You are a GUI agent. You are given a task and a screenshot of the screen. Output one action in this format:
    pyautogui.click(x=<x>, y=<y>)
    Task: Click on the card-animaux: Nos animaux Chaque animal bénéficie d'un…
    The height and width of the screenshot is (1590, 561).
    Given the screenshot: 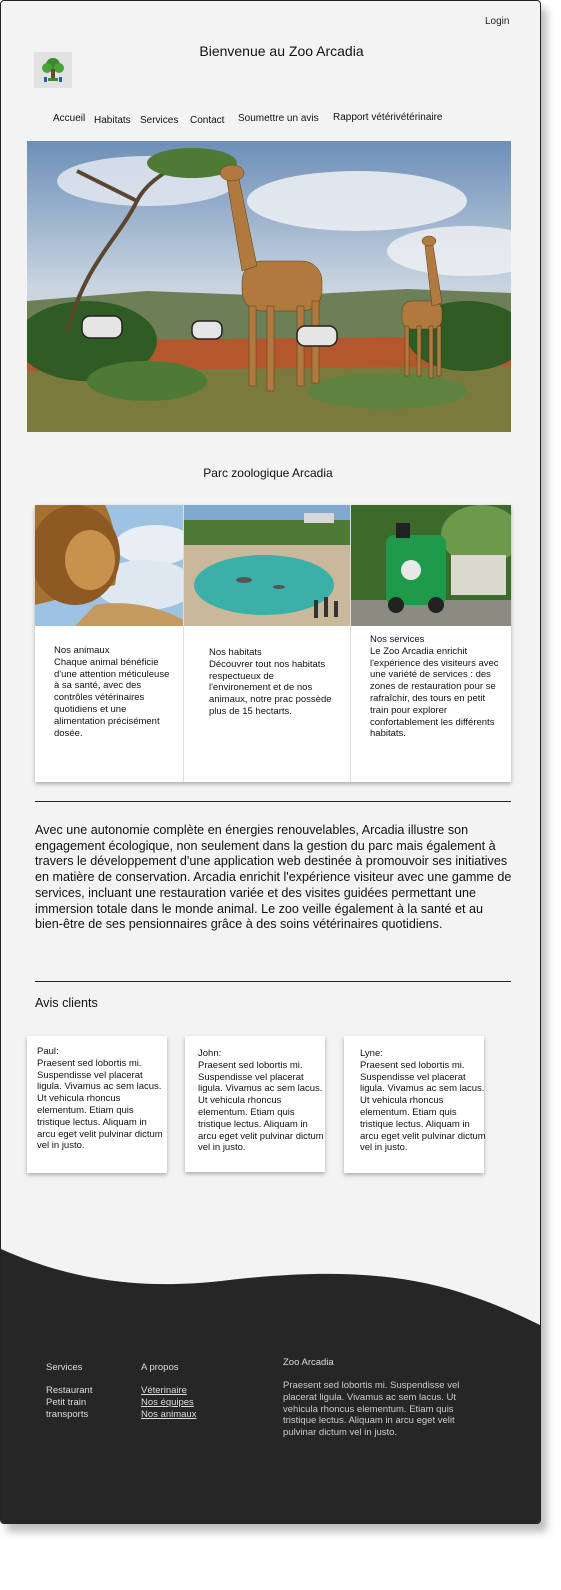 What is the action you would take?
    pyautogui.click(x=109, y=643)
    